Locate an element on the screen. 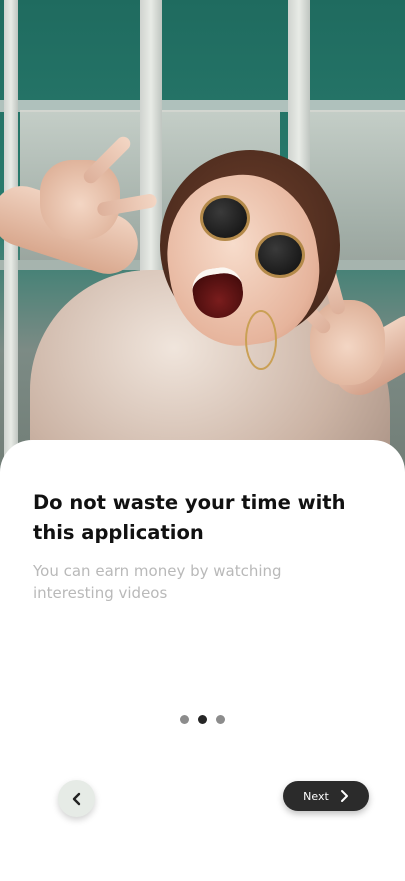 This screenshot has width=405, height=881. page-dot-active is located at coordinates (202, 719).